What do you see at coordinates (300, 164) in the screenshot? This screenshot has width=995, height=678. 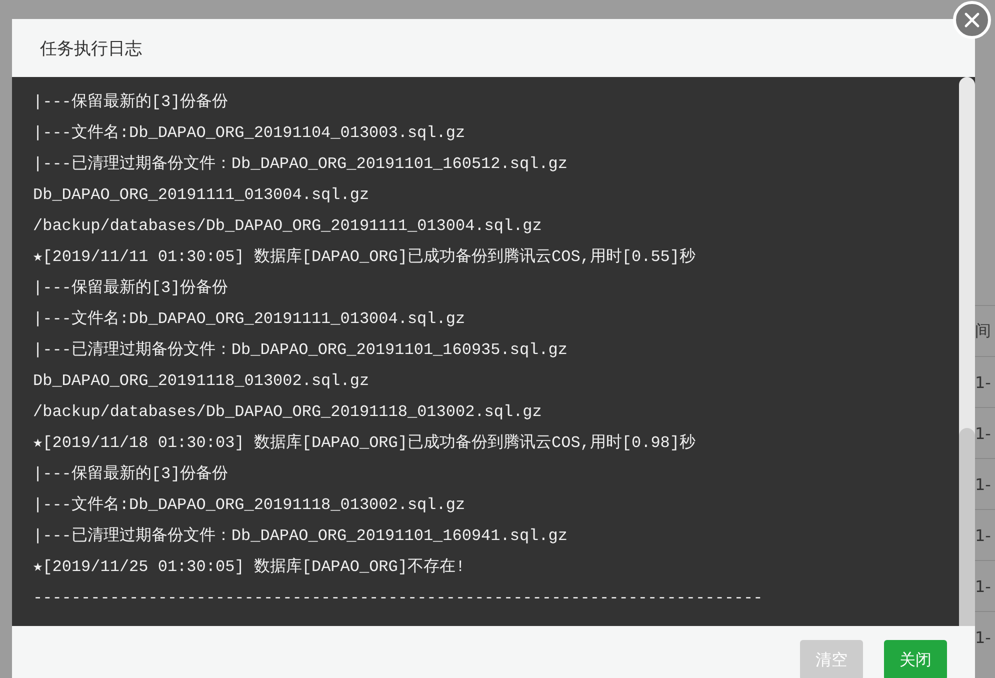 I see `log-line: |---已清理过期备份文件：Db_DAPAO_ORG_20191101_160512.sql.gz` at bounding box center [300, 164].